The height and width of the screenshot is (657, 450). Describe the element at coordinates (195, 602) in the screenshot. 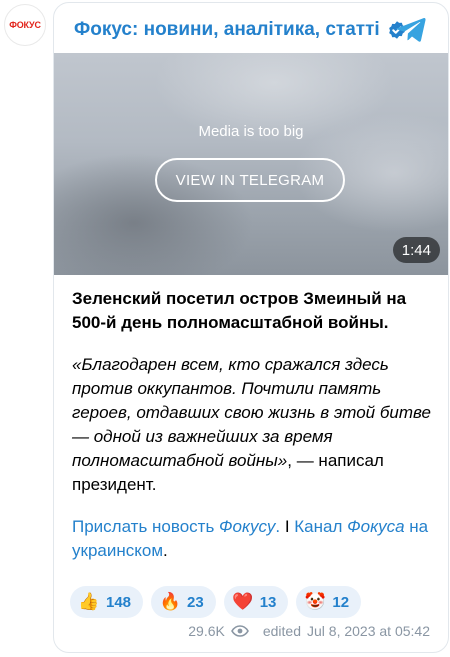

I see `reaction-count: 23` at that location.